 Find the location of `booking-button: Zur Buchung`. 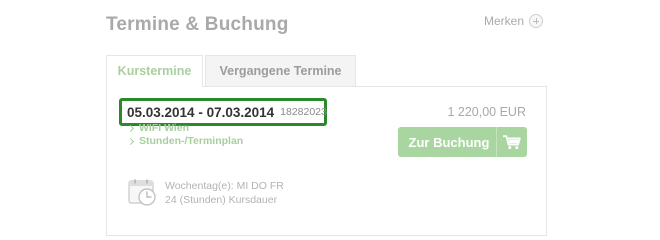

booking-button: Zur Buchung is located at coordinates (462, 142).